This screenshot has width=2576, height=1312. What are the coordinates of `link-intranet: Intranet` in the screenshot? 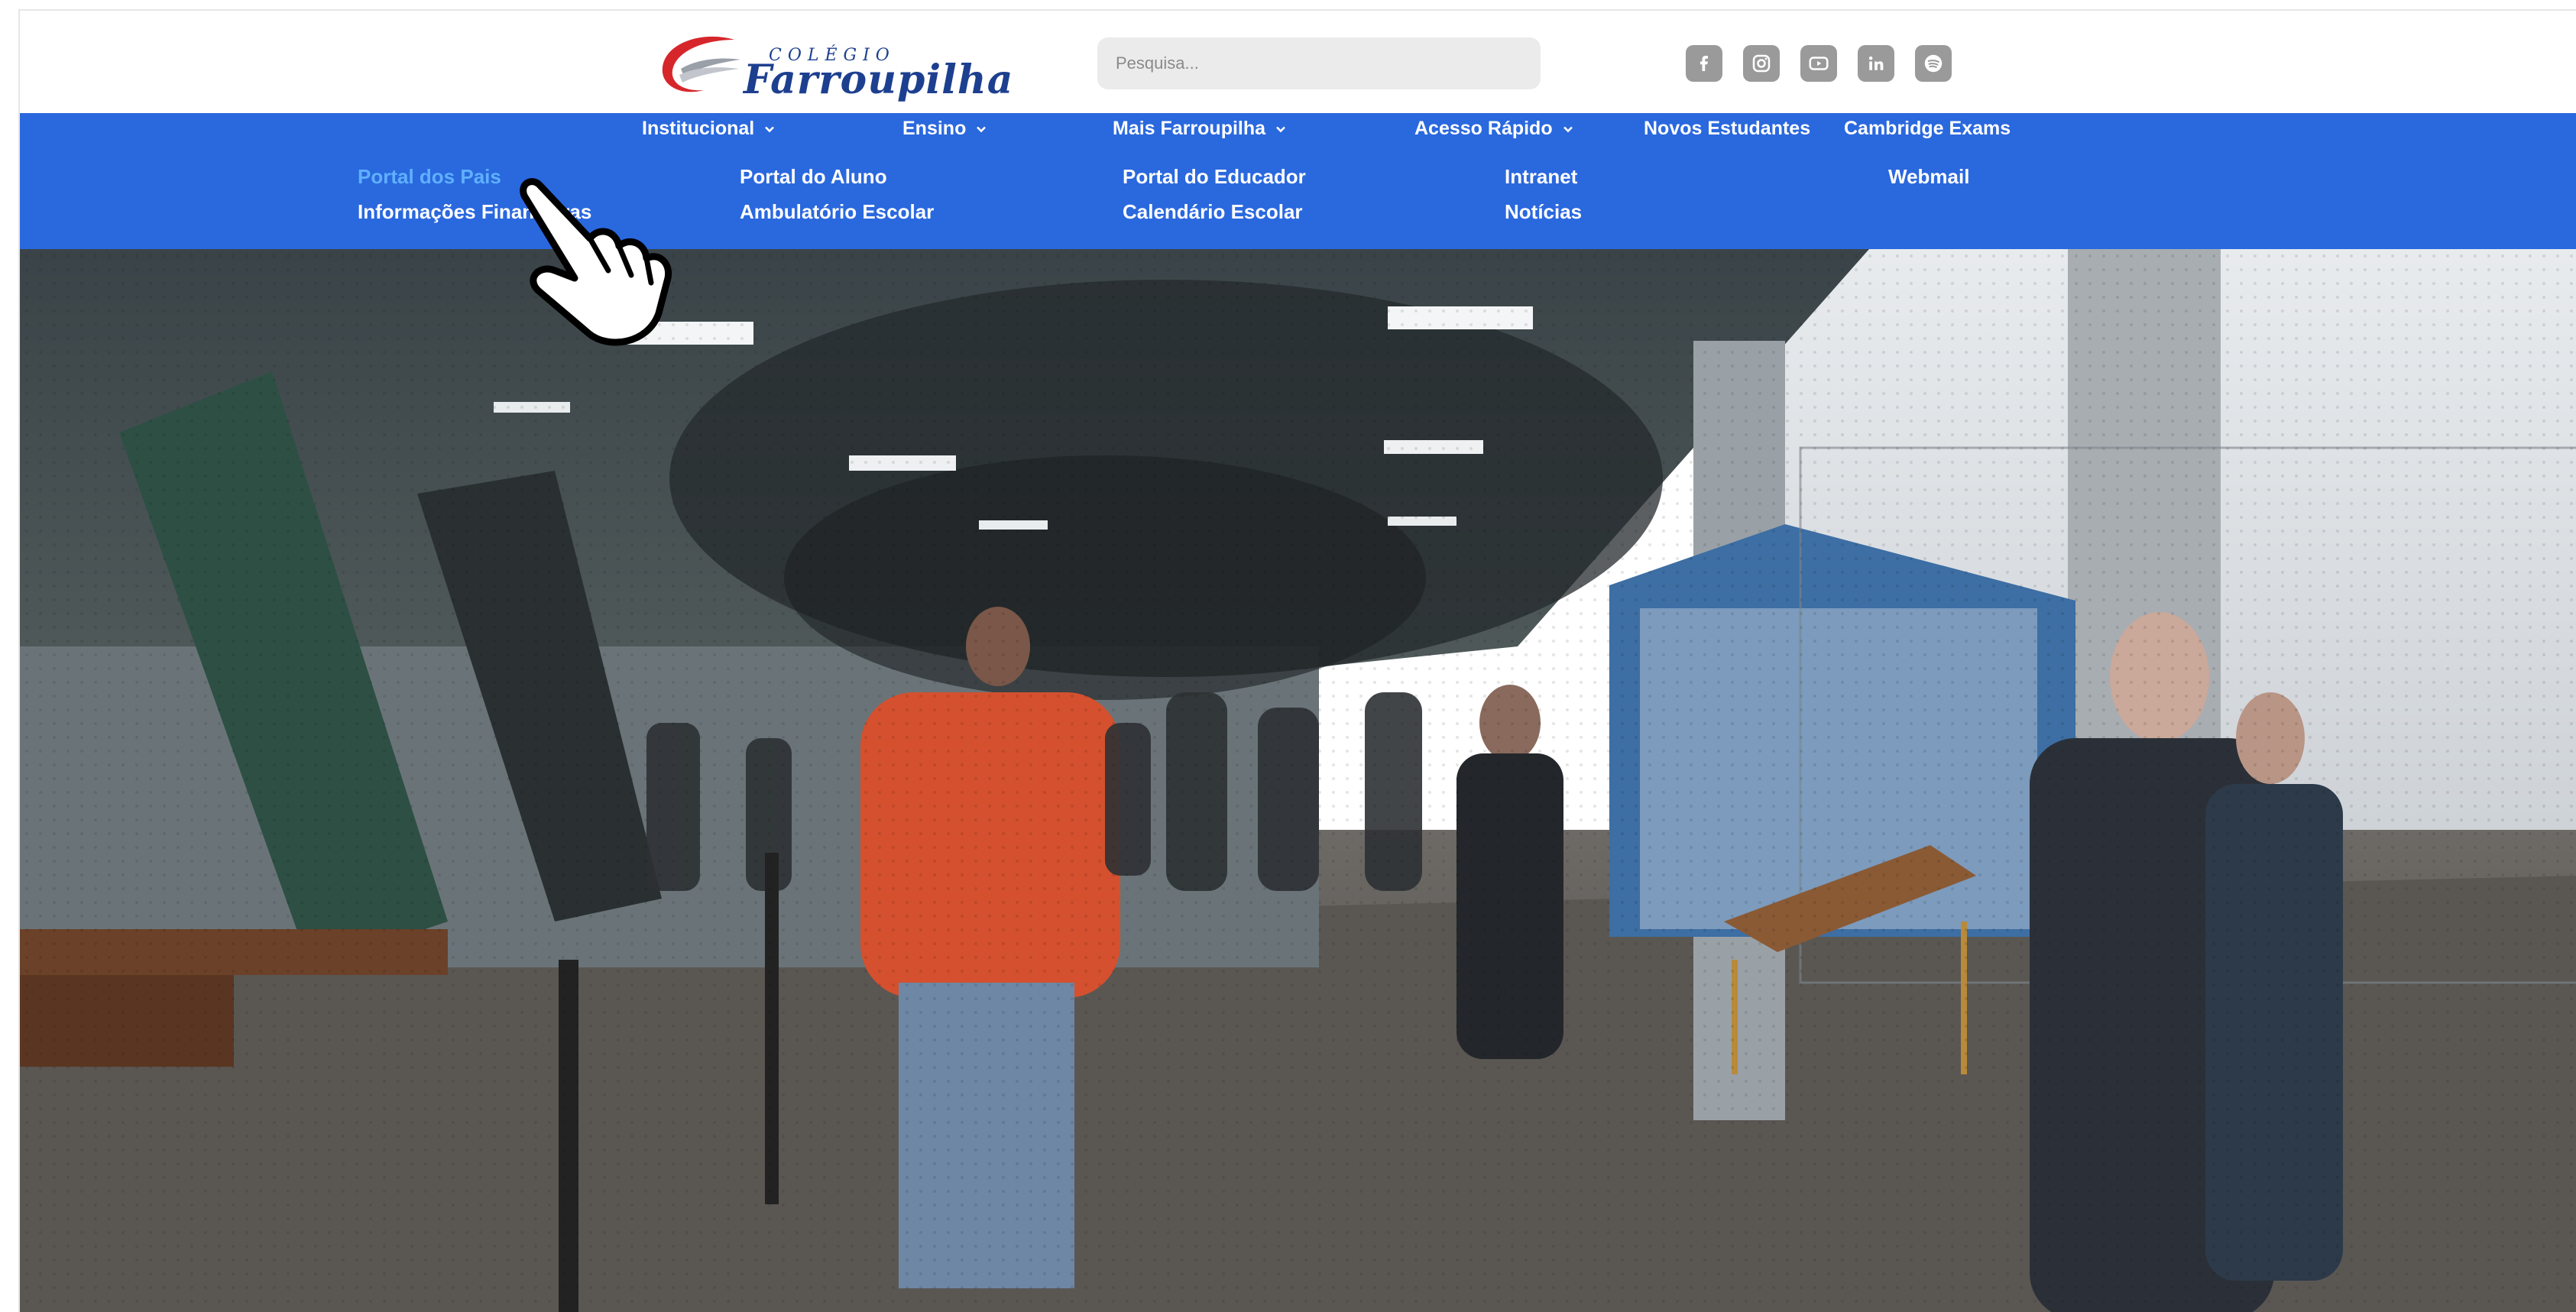 It's located at (1541, 177).